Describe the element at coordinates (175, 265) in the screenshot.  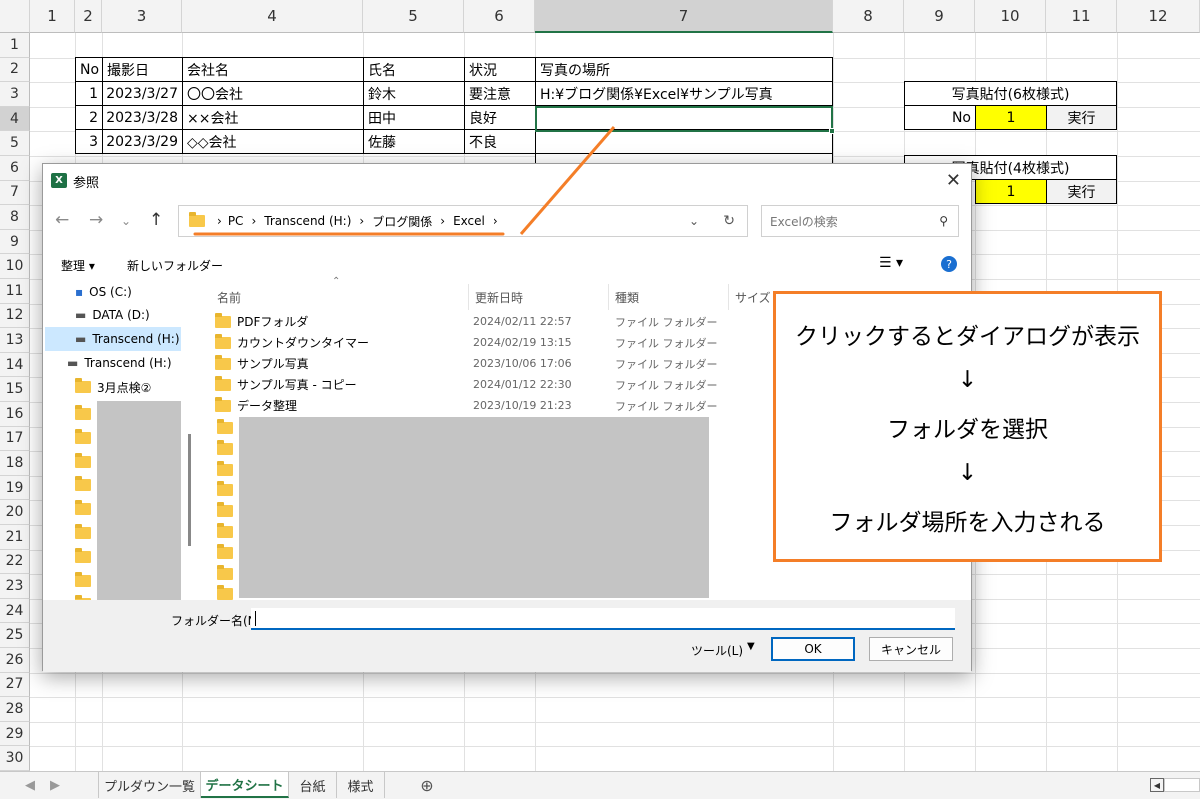
I see `new-folder-button: 新しいフォルダー` at that location.